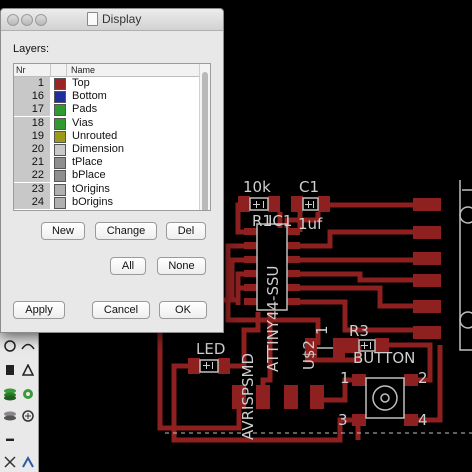 This screenshot has height=472, width=472. Describe the element at coordinates (309, 354) in the screenshot. I see `label-us2: U$2` at that location.